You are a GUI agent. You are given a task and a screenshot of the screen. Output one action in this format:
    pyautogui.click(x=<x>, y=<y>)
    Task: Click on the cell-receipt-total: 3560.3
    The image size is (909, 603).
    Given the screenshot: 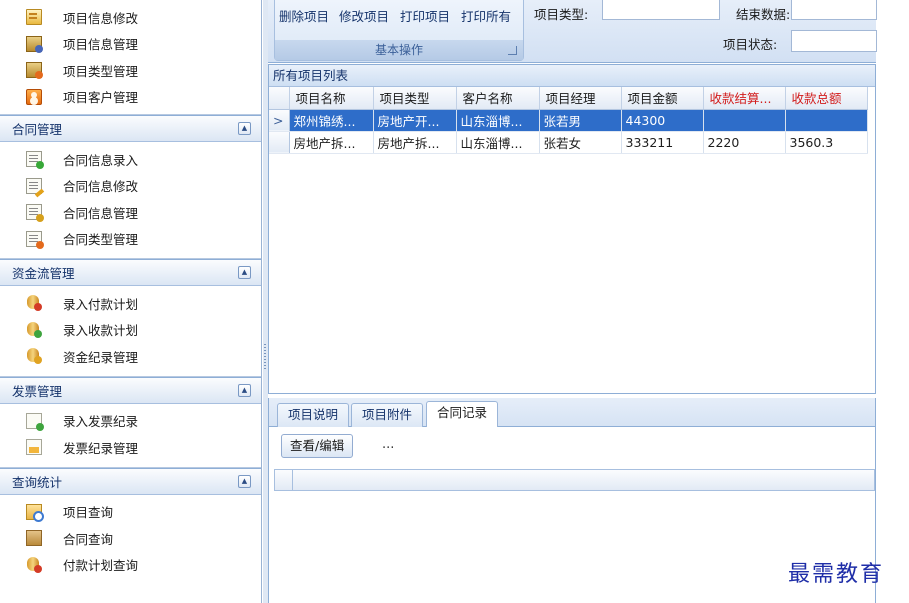 What is the action you would take?
    pyautogui.click(x=826, y=142)
    